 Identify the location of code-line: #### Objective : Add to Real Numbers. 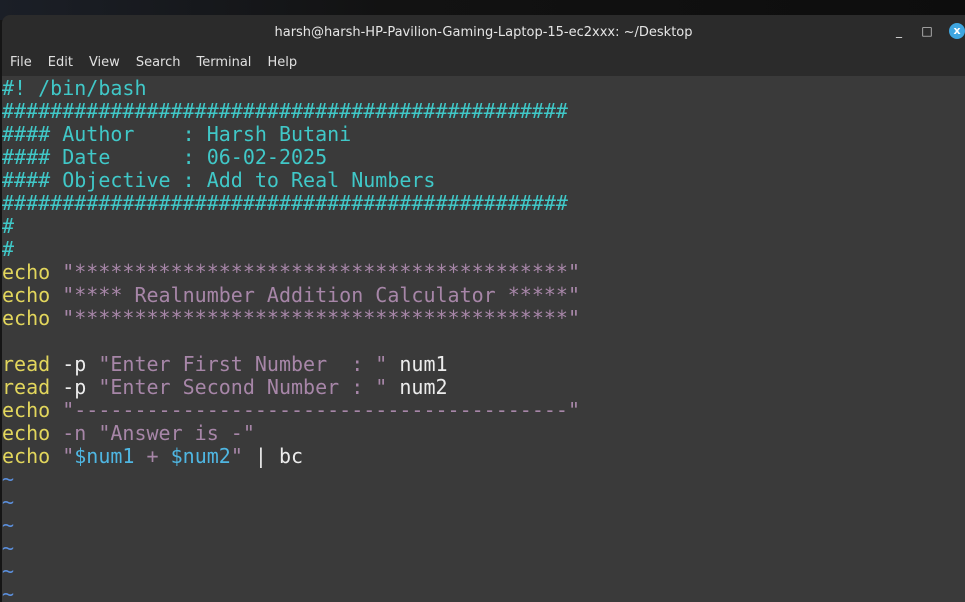
(483, 180).